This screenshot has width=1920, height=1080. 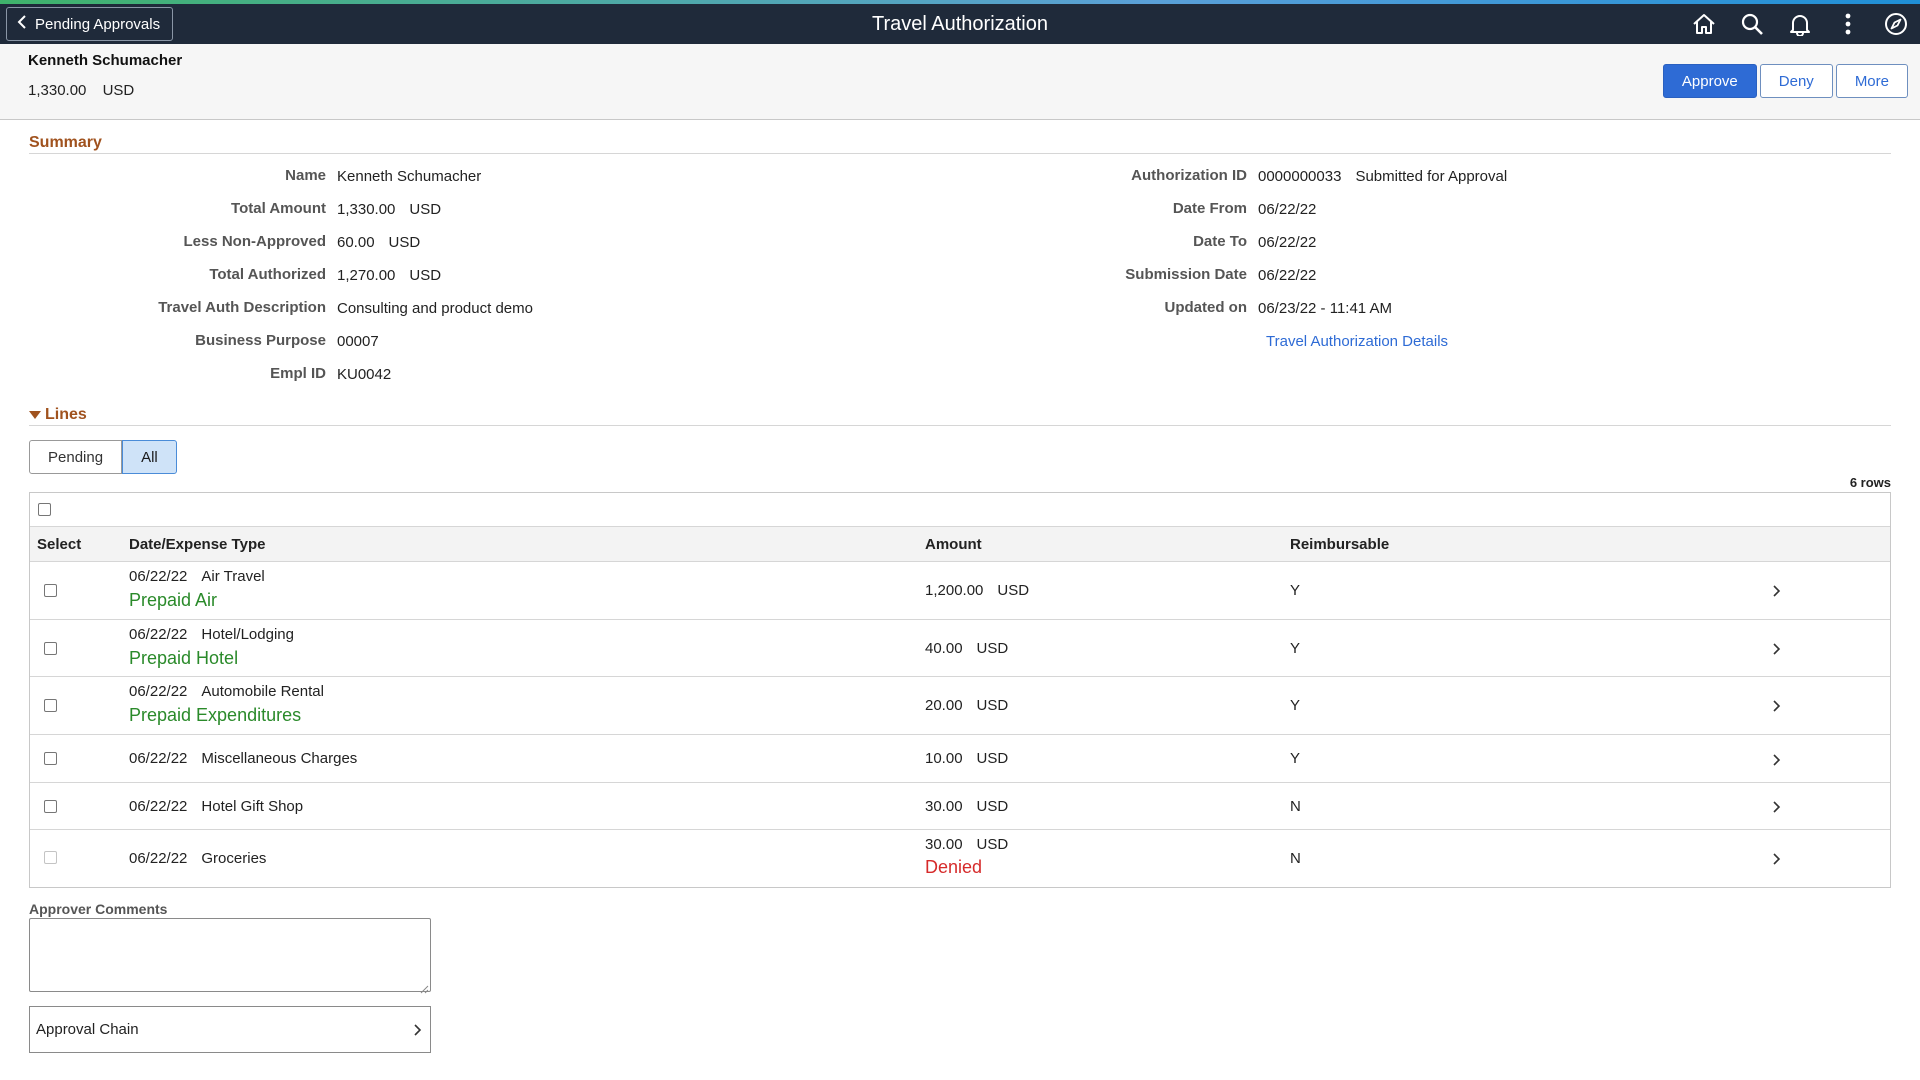 What do you see at coordinates (1220, 241) in the screenshot?
I see `field-label-date-to: Date To` at bounding box center [1220, 241].